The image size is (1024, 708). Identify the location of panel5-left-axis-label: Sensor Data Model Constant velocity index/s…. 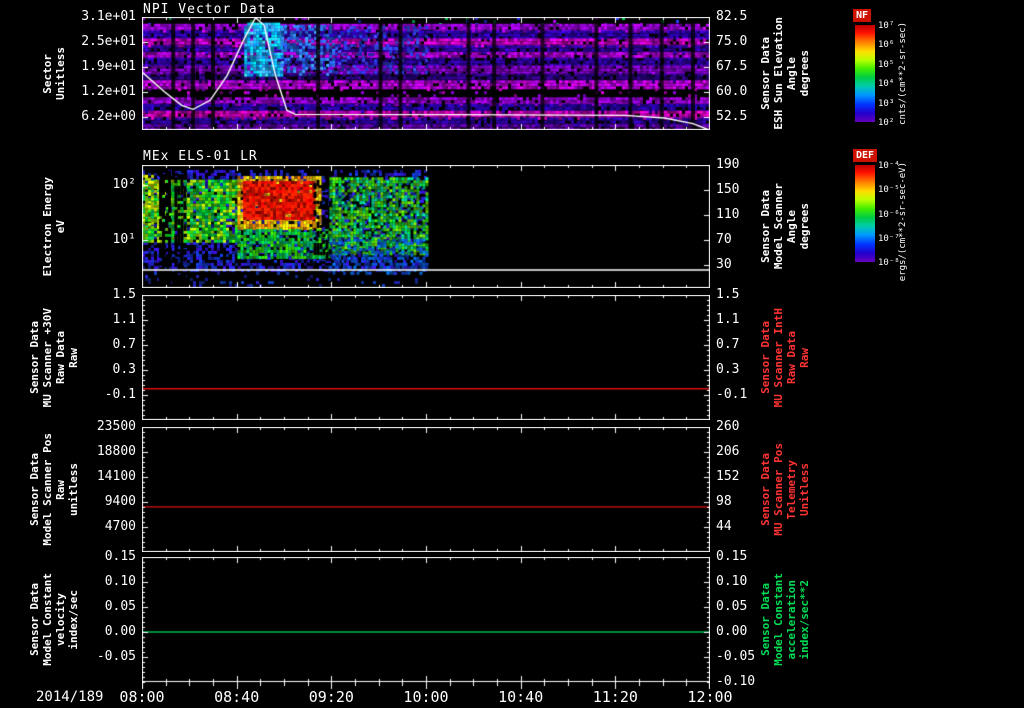
(54, 619).